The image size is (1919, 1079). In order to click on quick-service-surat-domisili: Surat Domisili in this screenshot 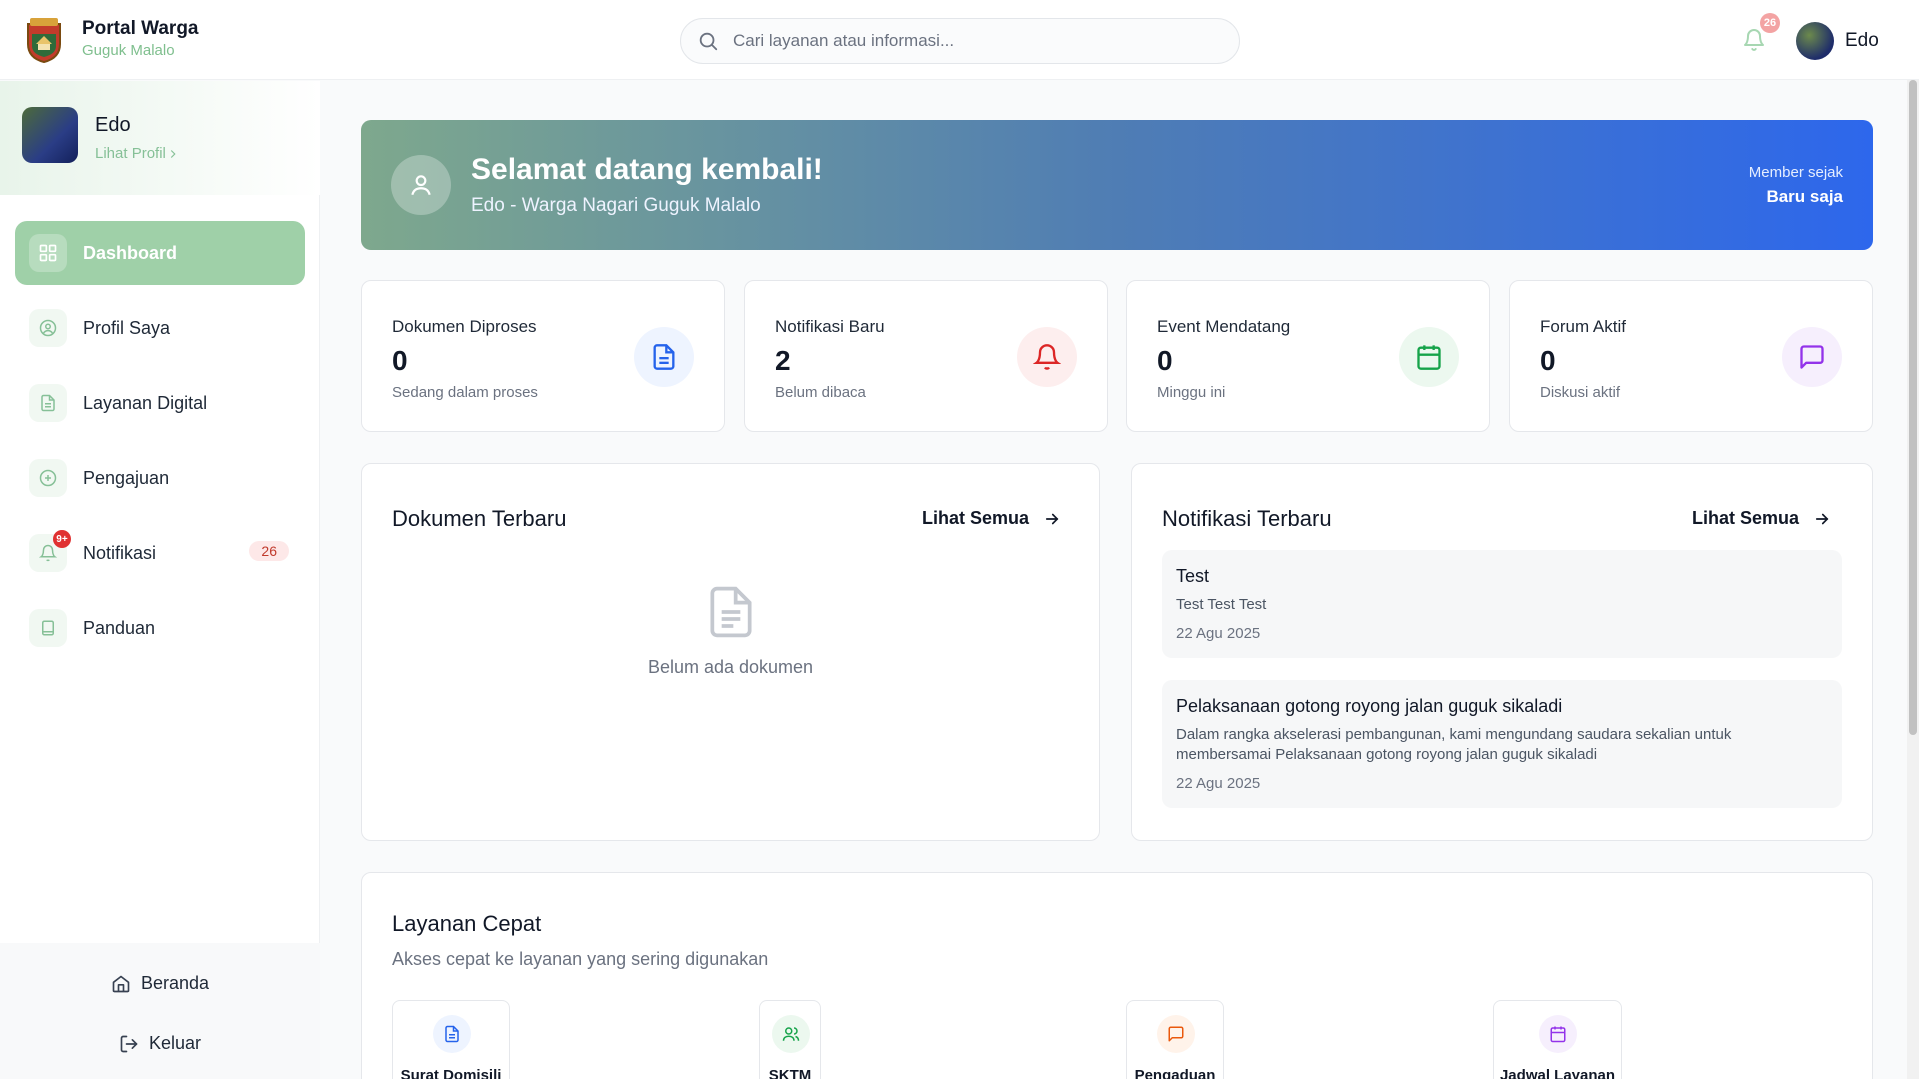, I will do `click(451, 1039)`.